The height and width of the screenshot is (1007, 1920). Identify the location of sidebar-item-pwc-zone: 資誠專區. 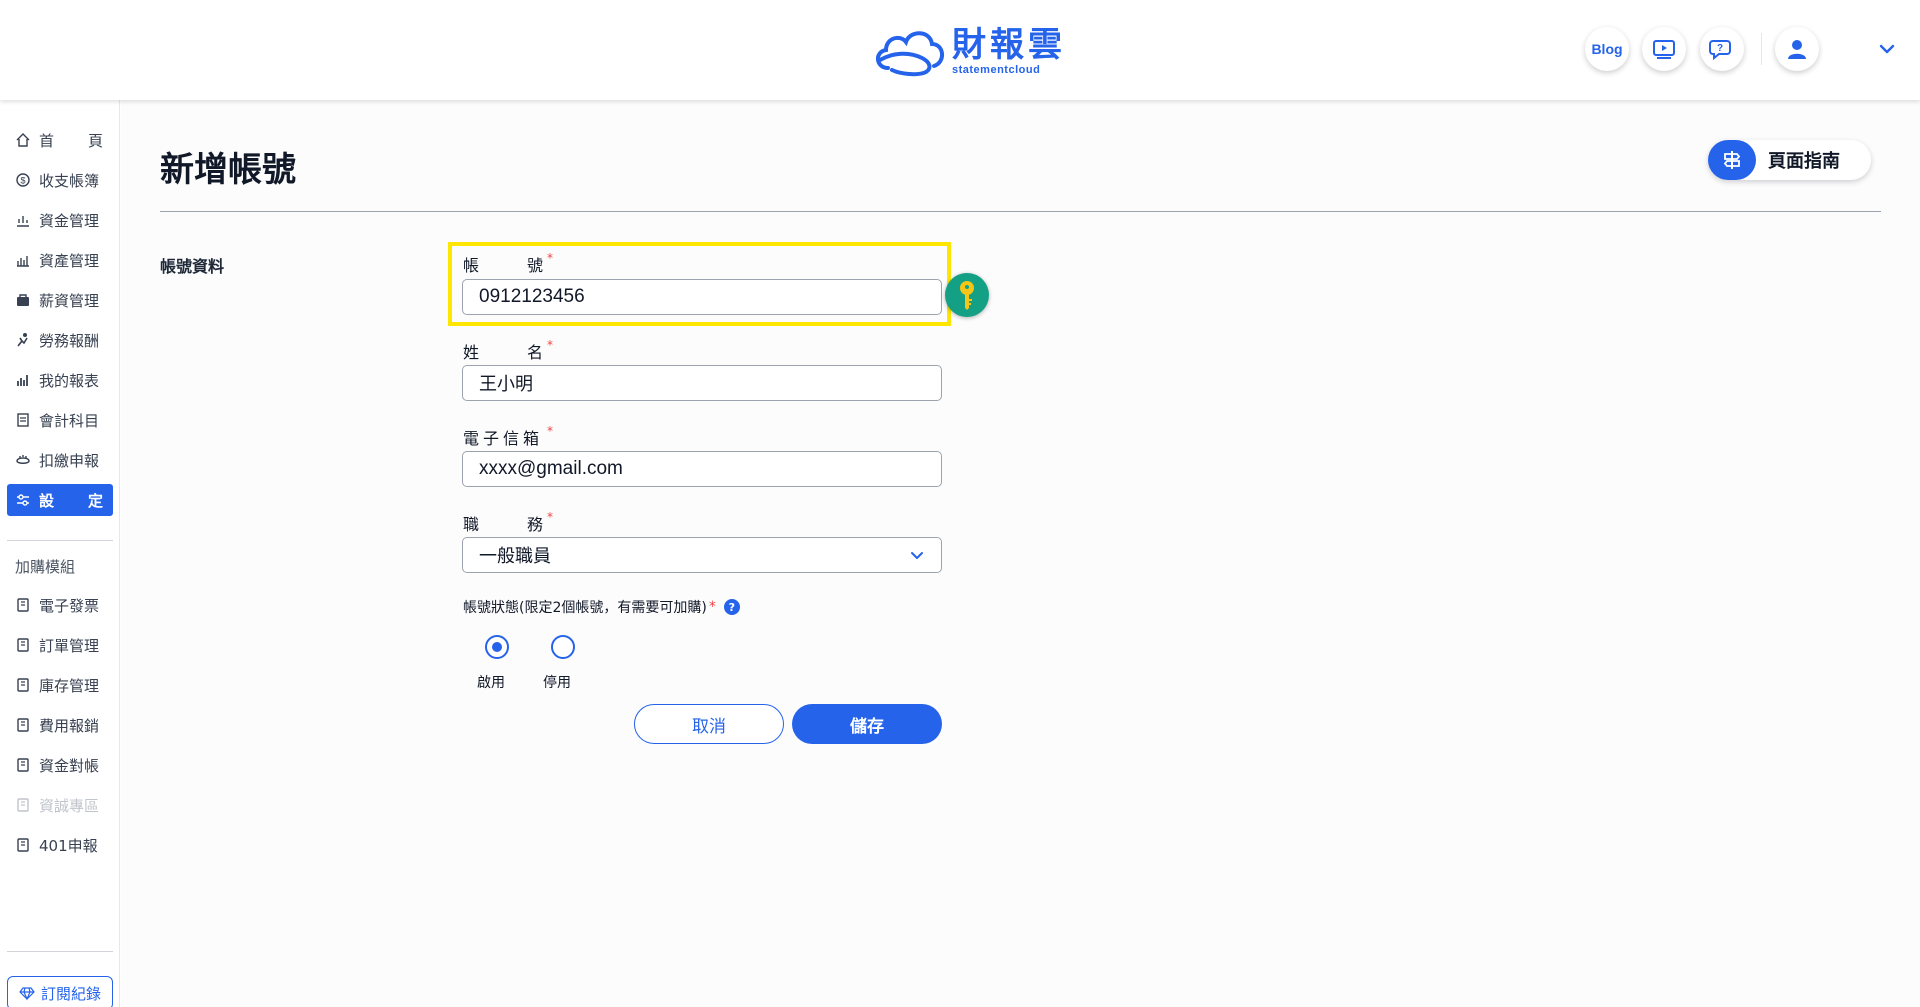
(60, 805).